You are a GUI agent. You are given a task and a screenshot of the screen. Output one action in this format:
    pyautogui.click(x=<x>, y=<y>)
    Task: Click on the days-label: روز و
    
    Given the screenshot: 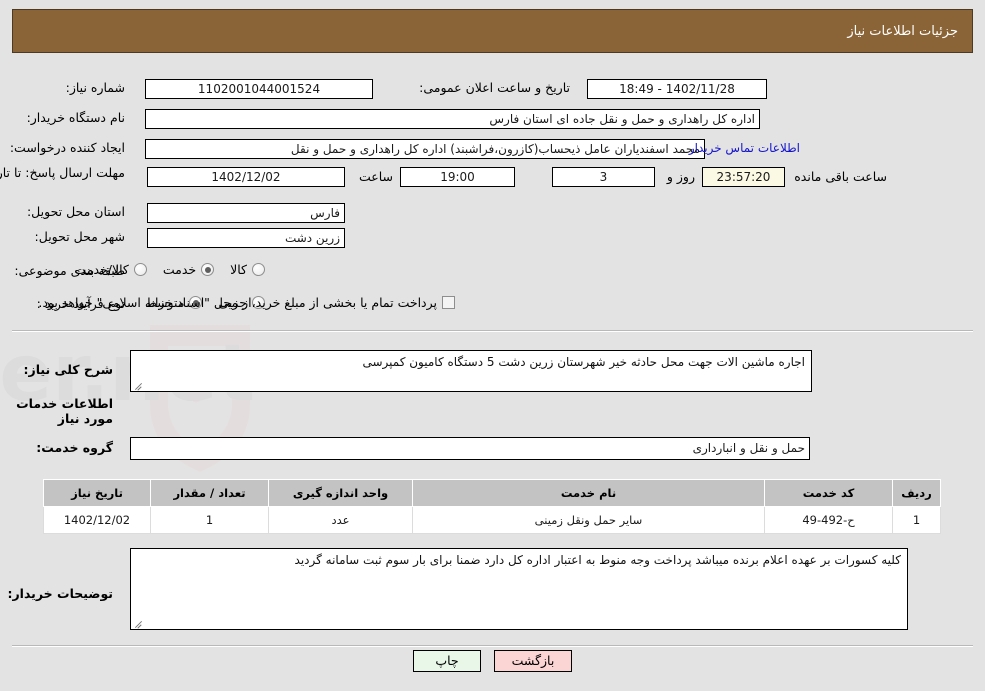 What is the action you would take?
    pyautogui.click(x=680, y=176)
    